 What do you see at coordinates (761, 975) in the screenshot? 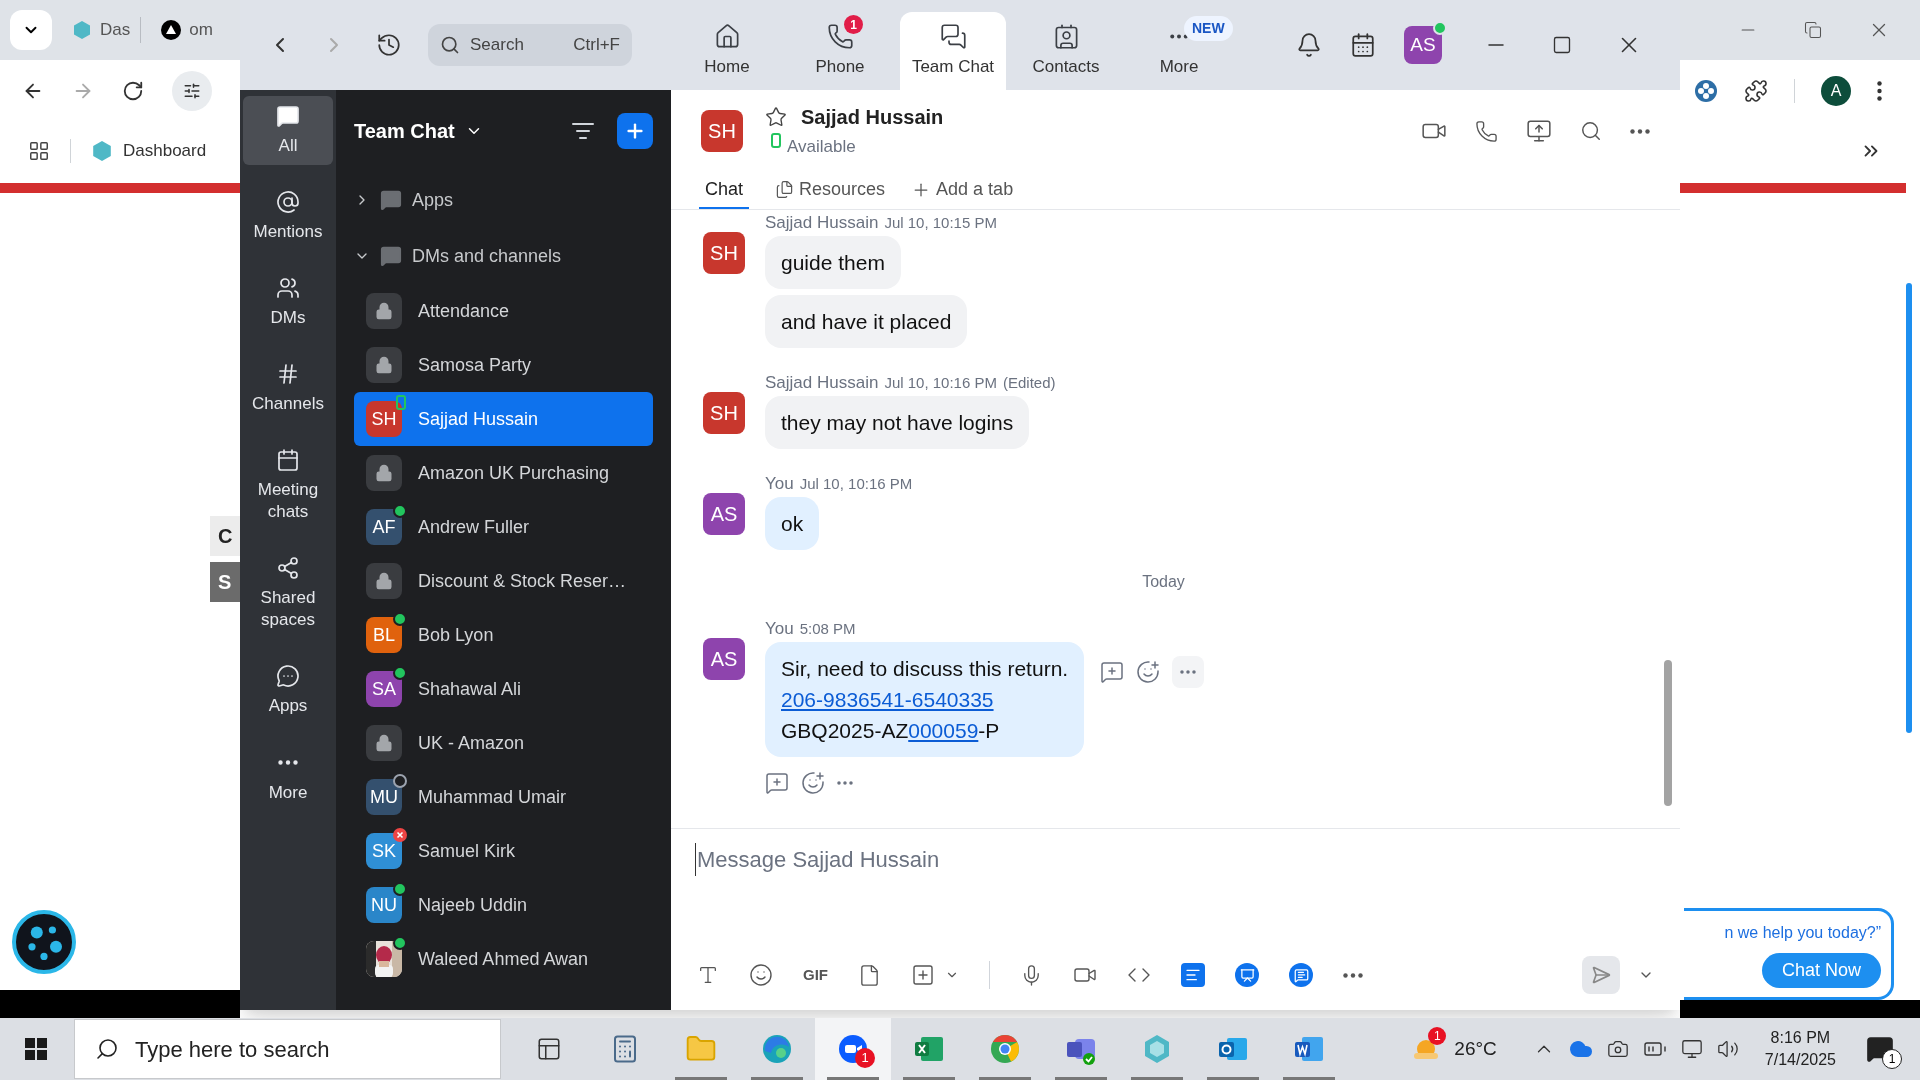
I see `emoji-icon` at bounding box center [761, 975].